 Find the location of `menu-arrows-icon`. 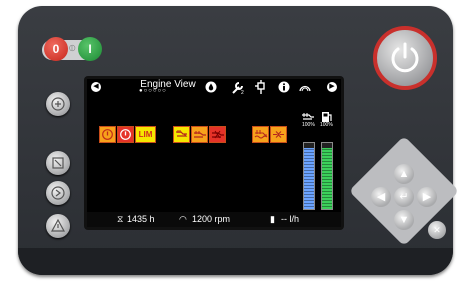

menu-arrows-icon is located at coordinates (58, 104).